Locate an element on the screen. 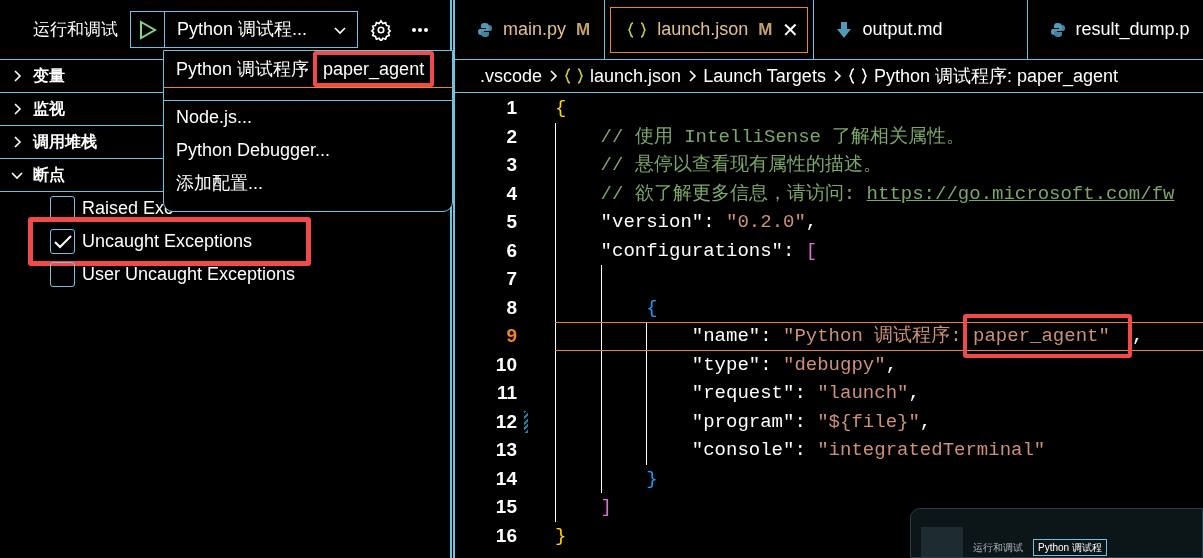 The width and height of the screenshot is (1203, 558). more-icon is located at coordinates (420, 29).